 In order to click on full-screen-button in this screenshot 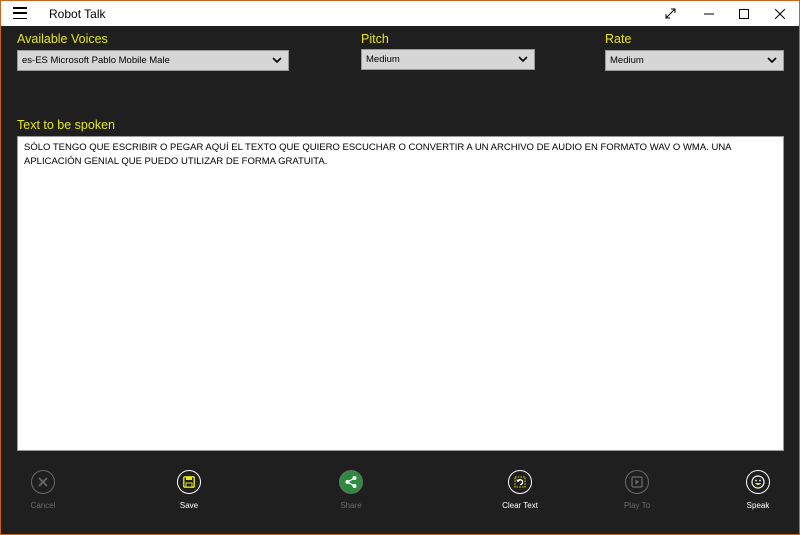, I will do `click(670, 13)`.